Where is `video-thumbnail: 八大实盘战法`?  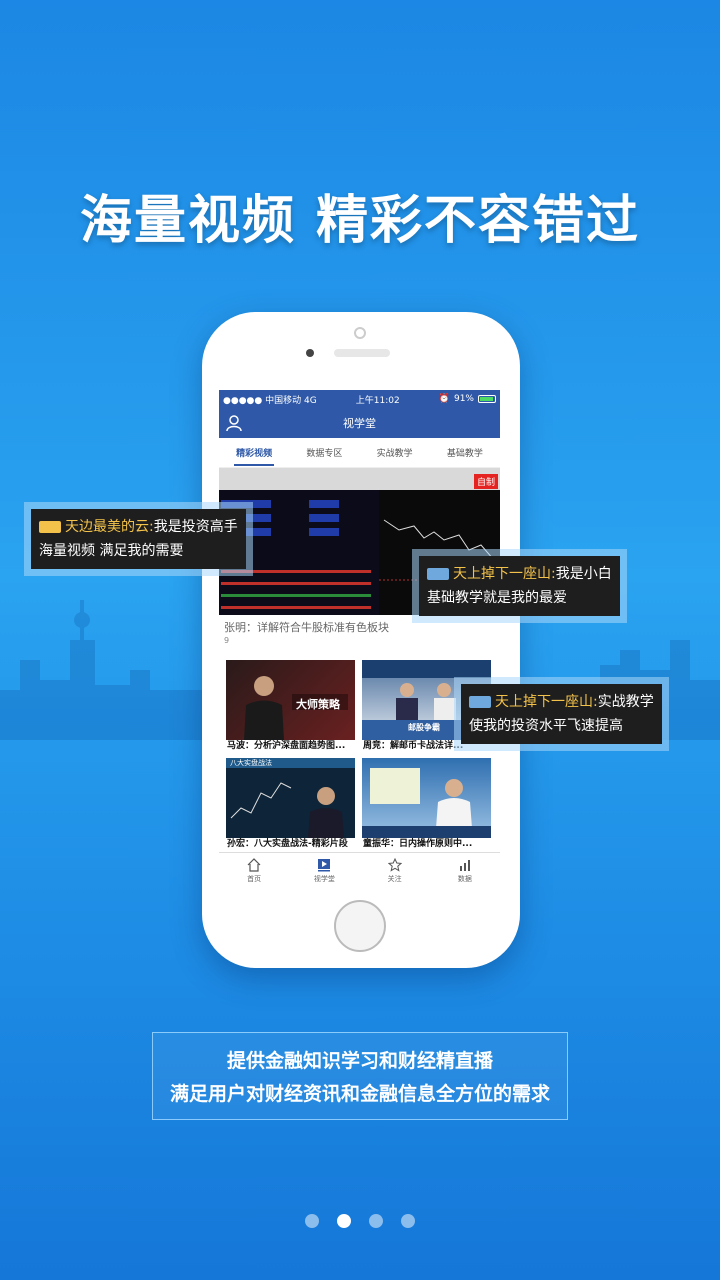 video-thumbnail: 八大实盘战法 is located at coordinates (290, 798).